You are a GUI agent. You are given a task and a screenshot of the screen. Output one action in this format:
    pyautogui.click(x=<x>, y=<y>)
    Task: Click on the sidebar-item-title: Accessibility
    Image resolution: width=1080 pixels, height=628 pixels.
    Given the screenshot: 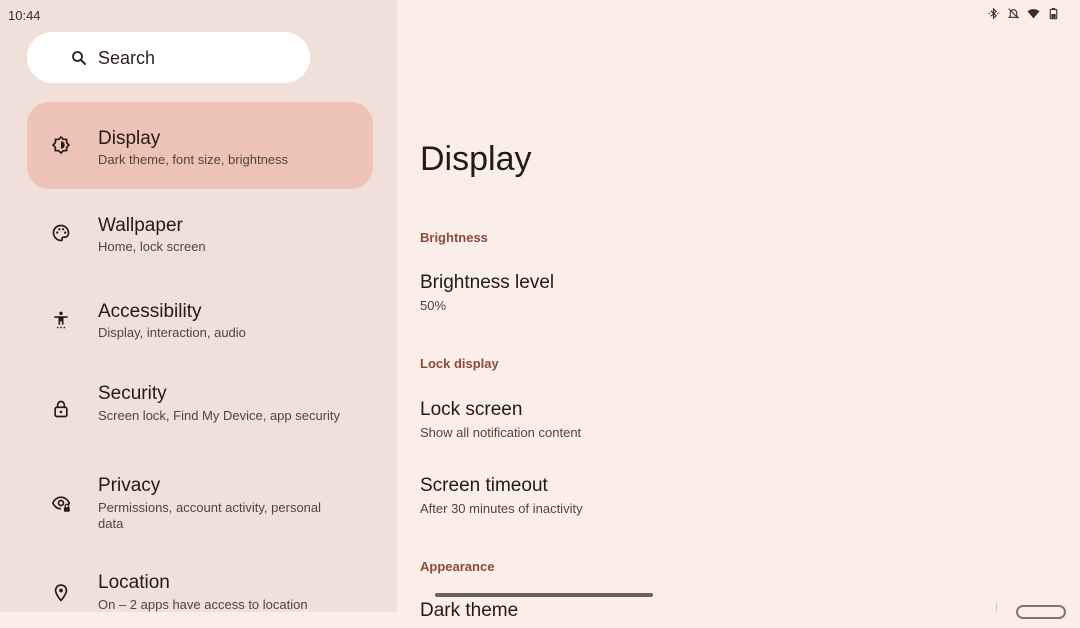 What is the action you would take?
    pyautogui.click(x=150, y=311)
    